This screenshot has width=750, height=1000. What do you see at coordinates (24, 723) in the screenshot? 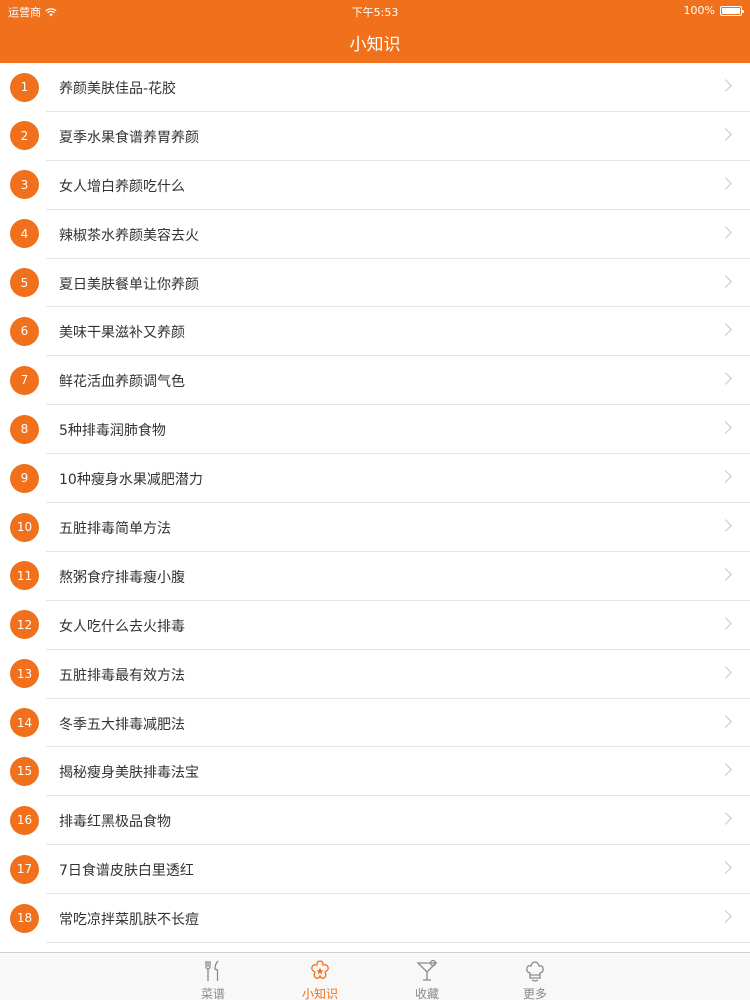
I see `item-number-badge: 14` at bounding box center [24, 723].